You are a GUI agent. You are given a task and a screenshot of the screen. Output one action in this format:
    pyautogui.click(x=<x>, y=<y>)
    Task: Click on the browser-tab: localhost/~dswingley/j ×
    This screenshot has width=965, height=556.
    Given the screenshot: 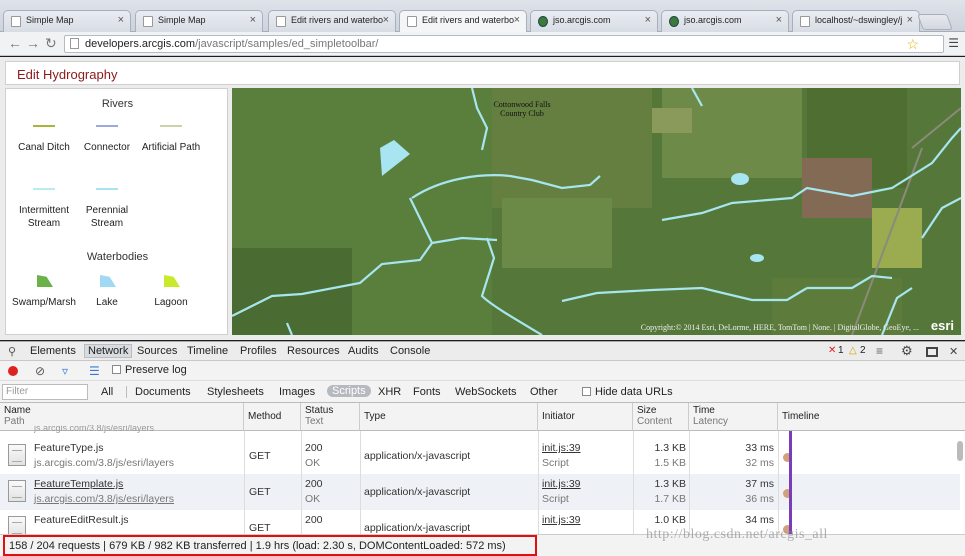 What is the action you would take?
    pyautogui.click(x=856, y=21)
    